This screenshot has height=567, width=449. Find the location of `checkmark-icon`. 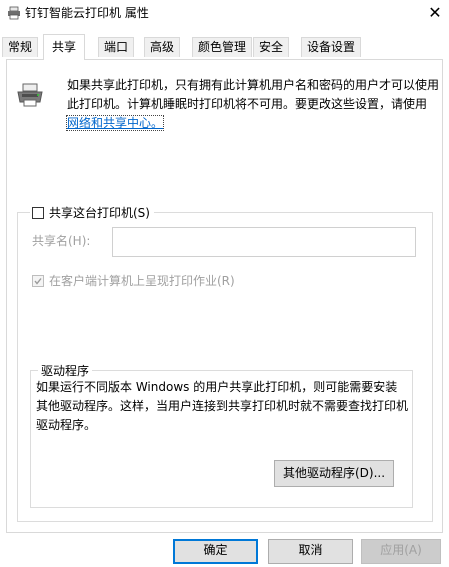

checkmark-icon is located at coordinates (38, 281).